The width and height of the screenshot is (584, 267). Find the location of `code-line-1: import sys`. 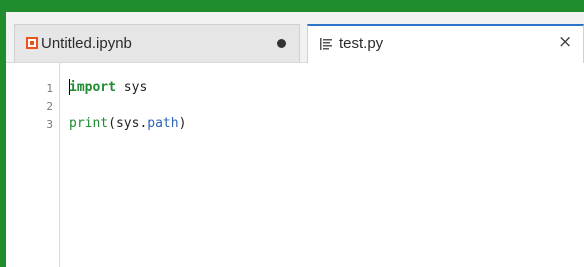

code-line-1: import sys is located at coordinates (108, 87).